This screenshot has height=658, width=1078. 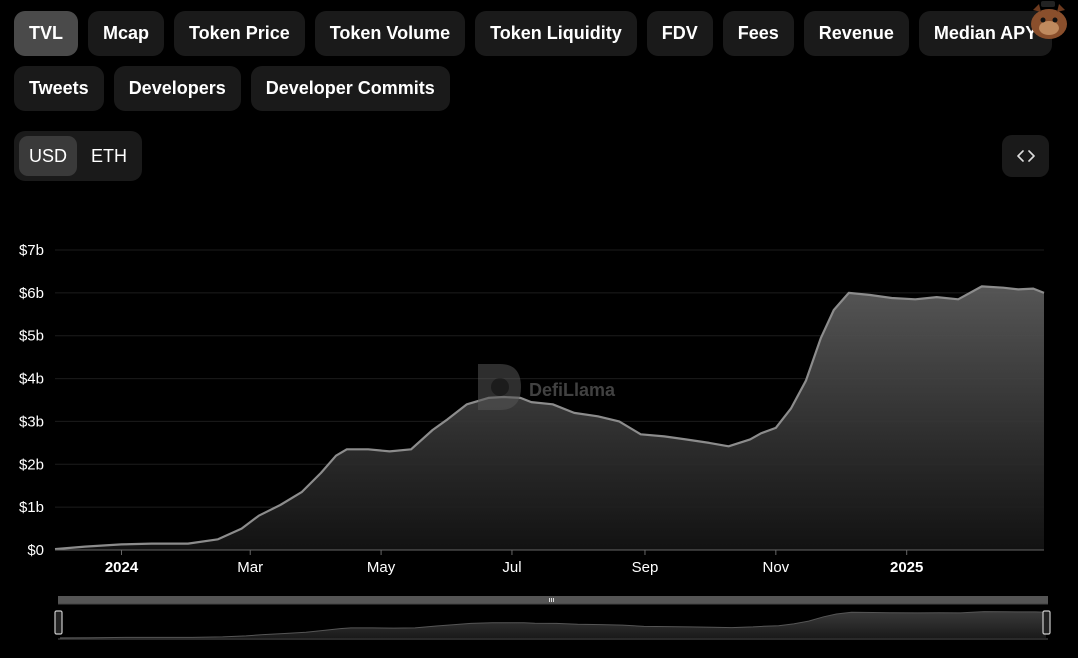 What do you see at coordinates (572, 390) in the screenshot?
I see `watermark-text: DefiLlama` at bounding box center [572, 390].